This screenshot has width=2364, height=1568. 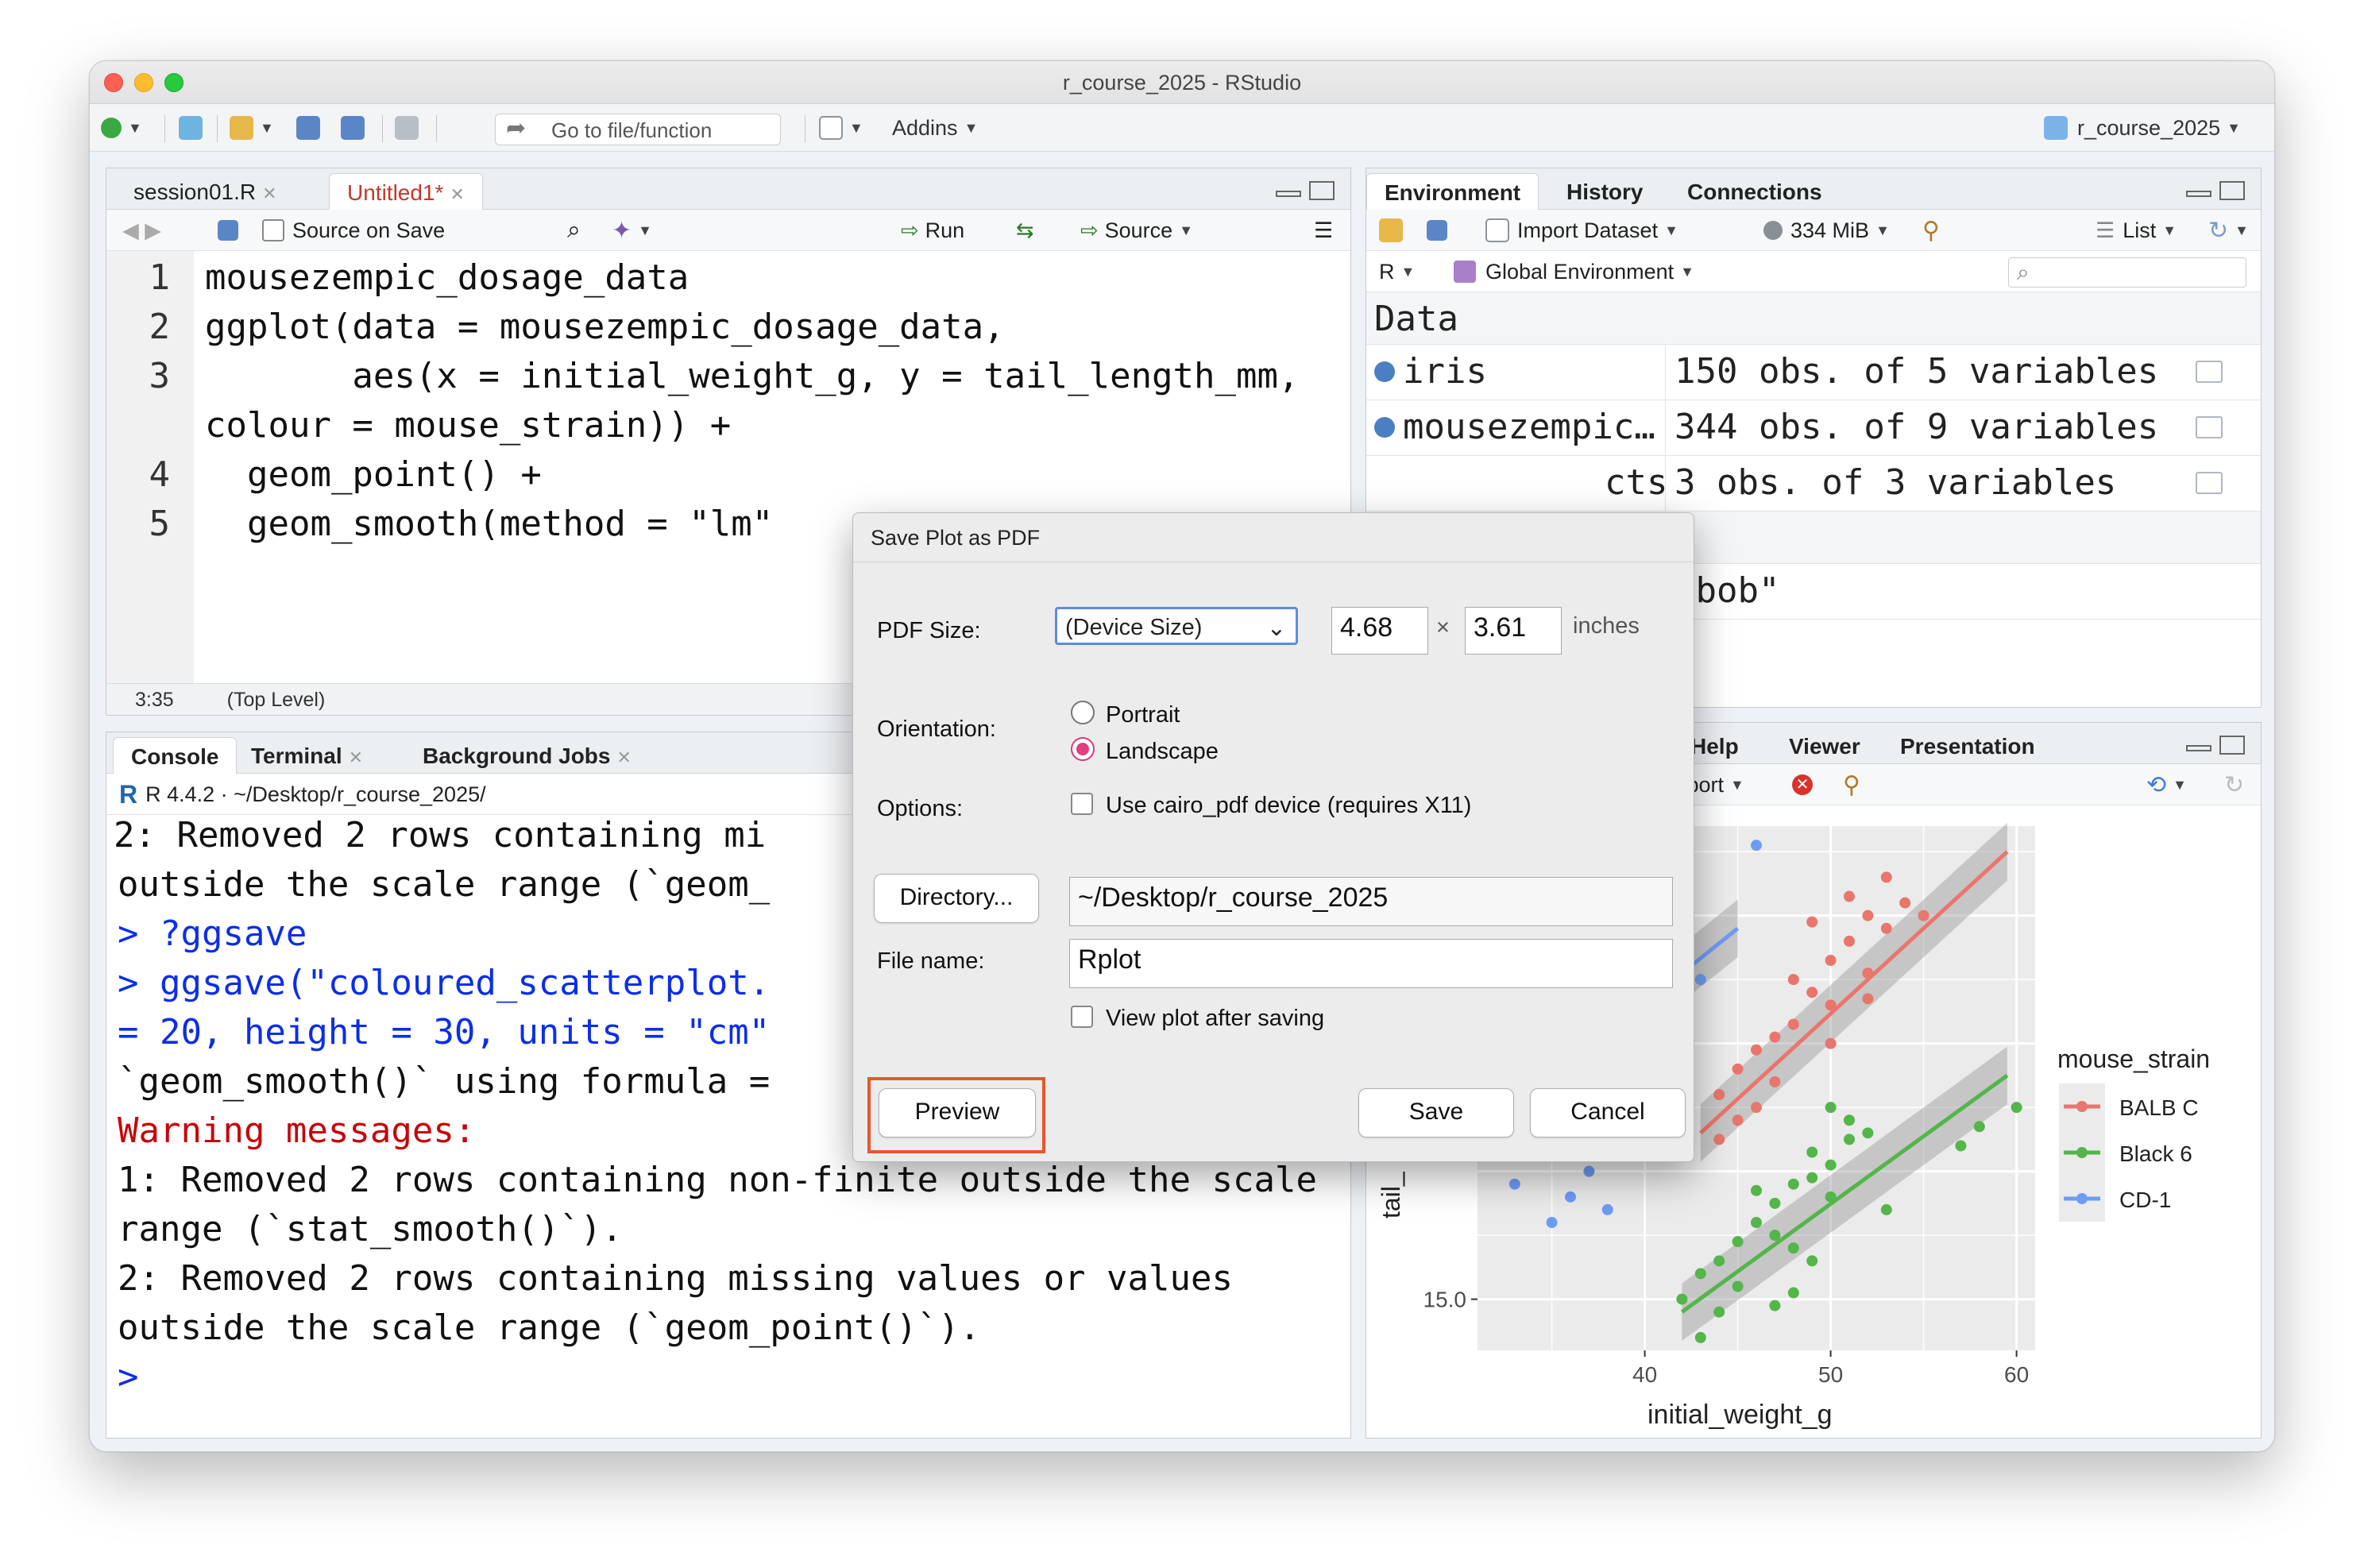 What do you see at coordinates (1307, 191) in the screenshot?
I see `editor-window-controls` at bounding box center [1307, 191].